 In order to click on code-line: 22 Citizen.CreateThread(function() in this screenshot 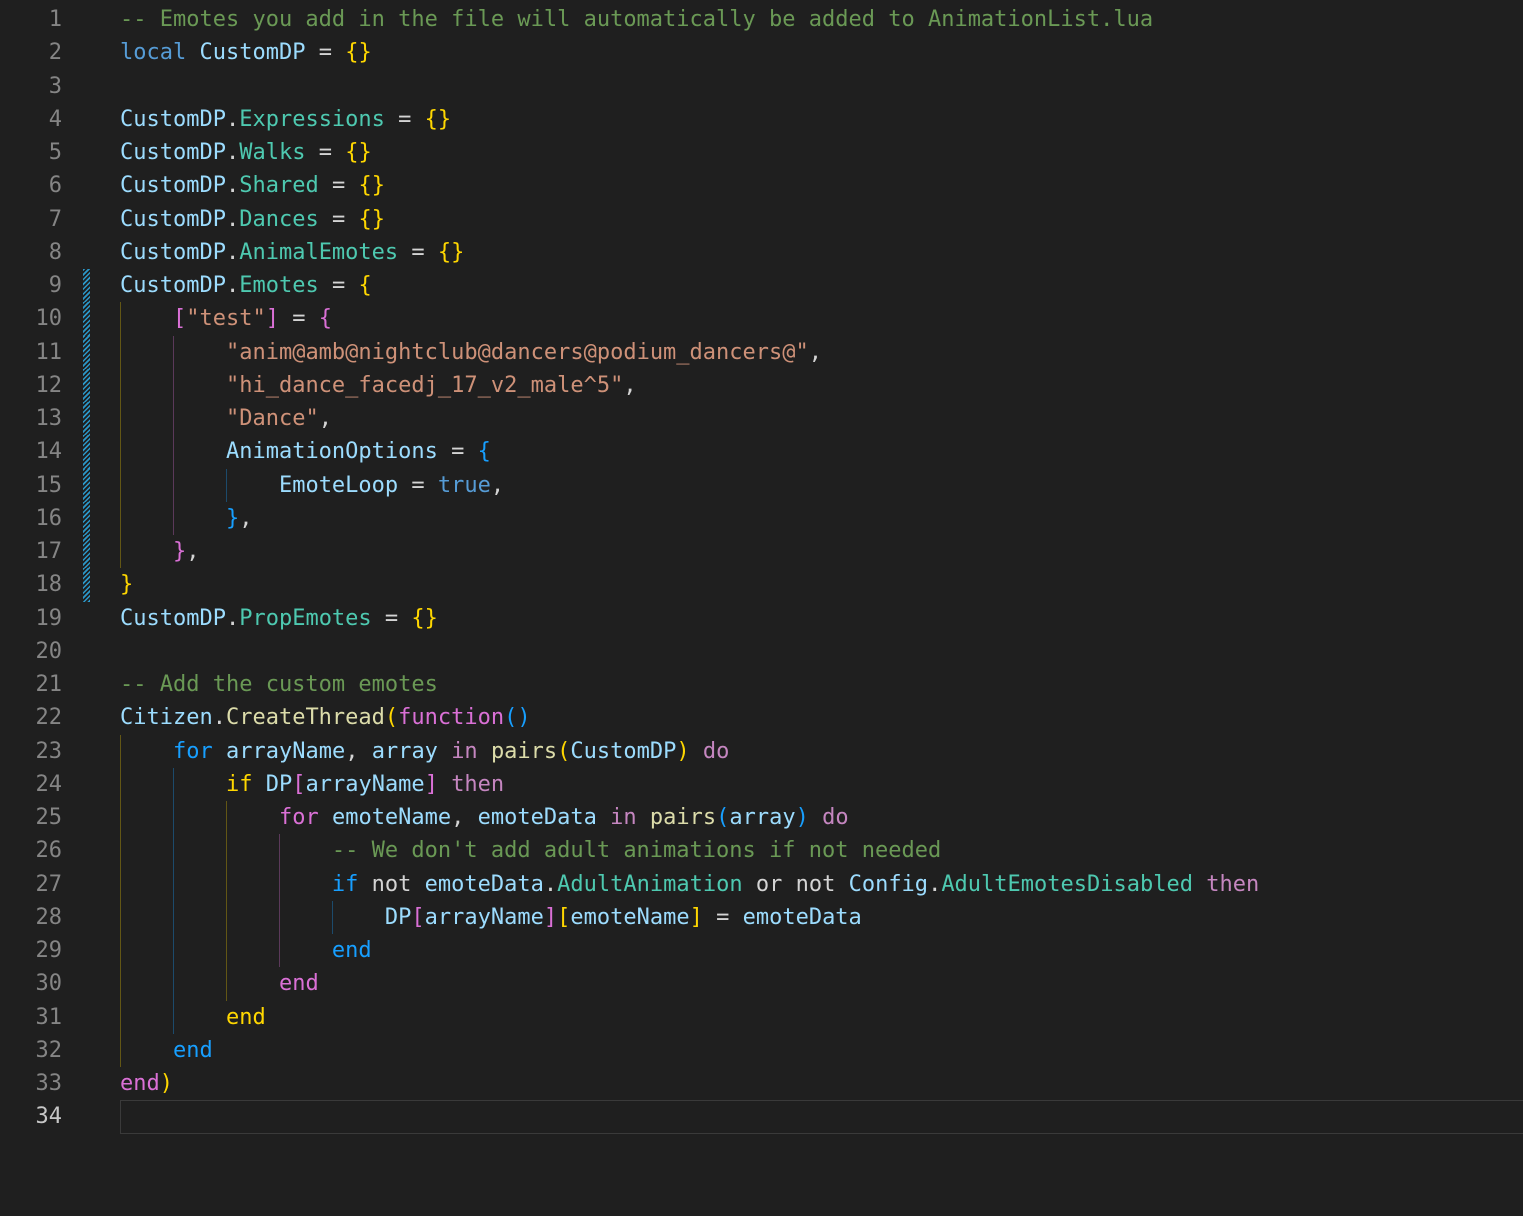, I will do `click(761, 717)`.